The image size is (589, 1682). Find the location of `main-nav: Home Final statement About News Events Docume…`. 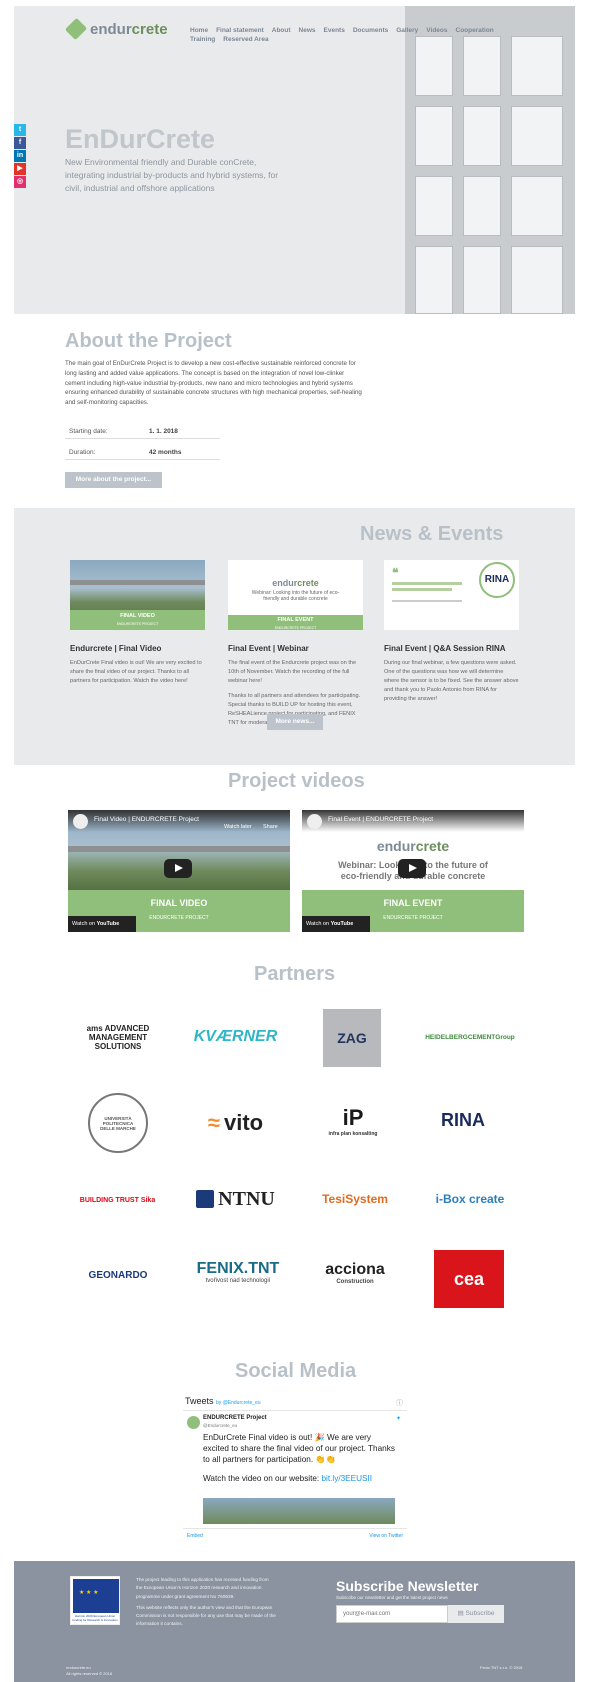

main-nav: Home Final statement About News Events Docume… is located at coordinates (355, 35).